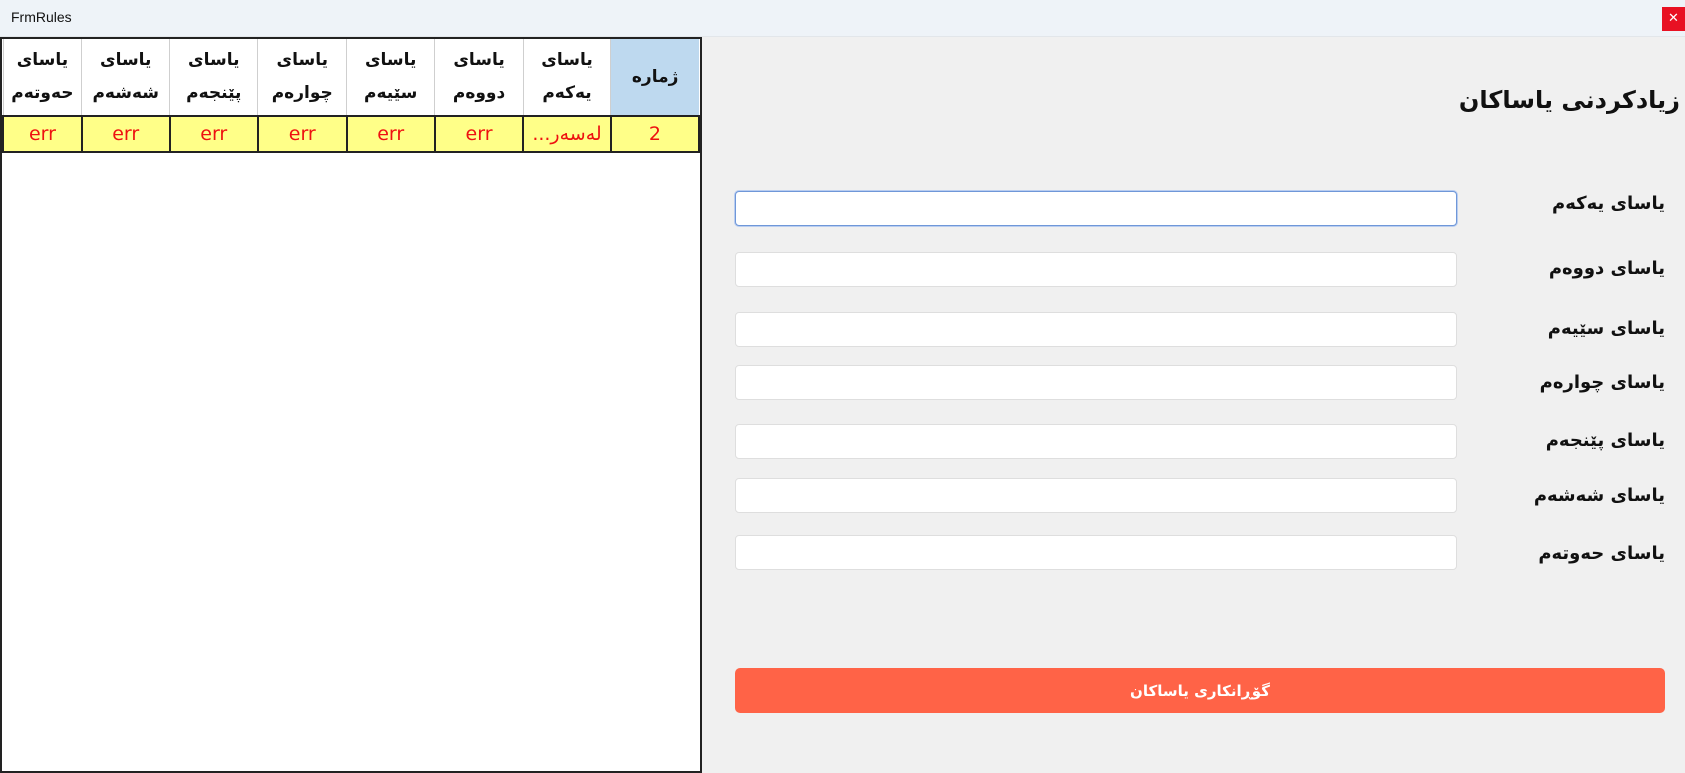 This screenshot has height=773, width=1685. Describe the element at coordinates (479, 77) in the screenshot. I see `column-header-rule-2: یاسای دووەم` at that location.